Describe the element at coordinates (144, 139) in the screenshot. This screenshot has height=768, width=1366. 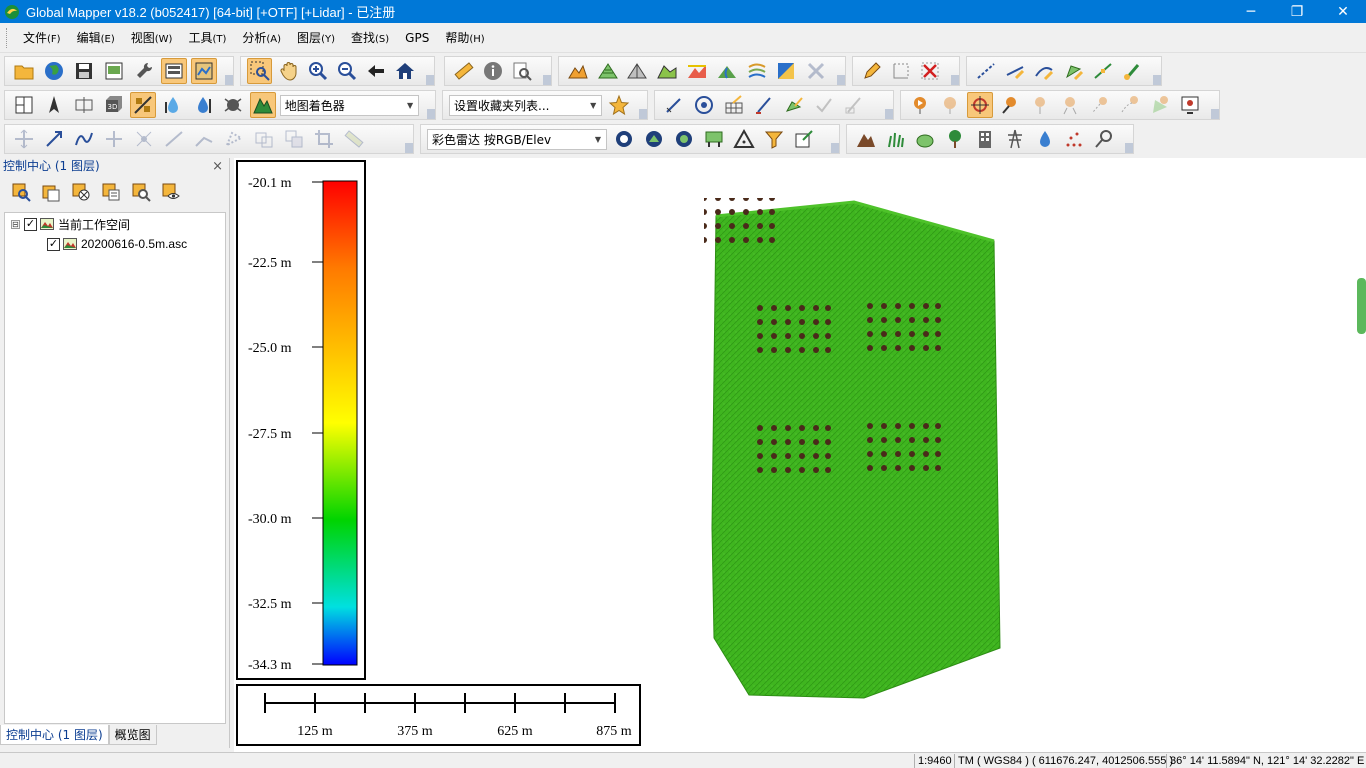
I see `rotate-feature-icon` at that location.